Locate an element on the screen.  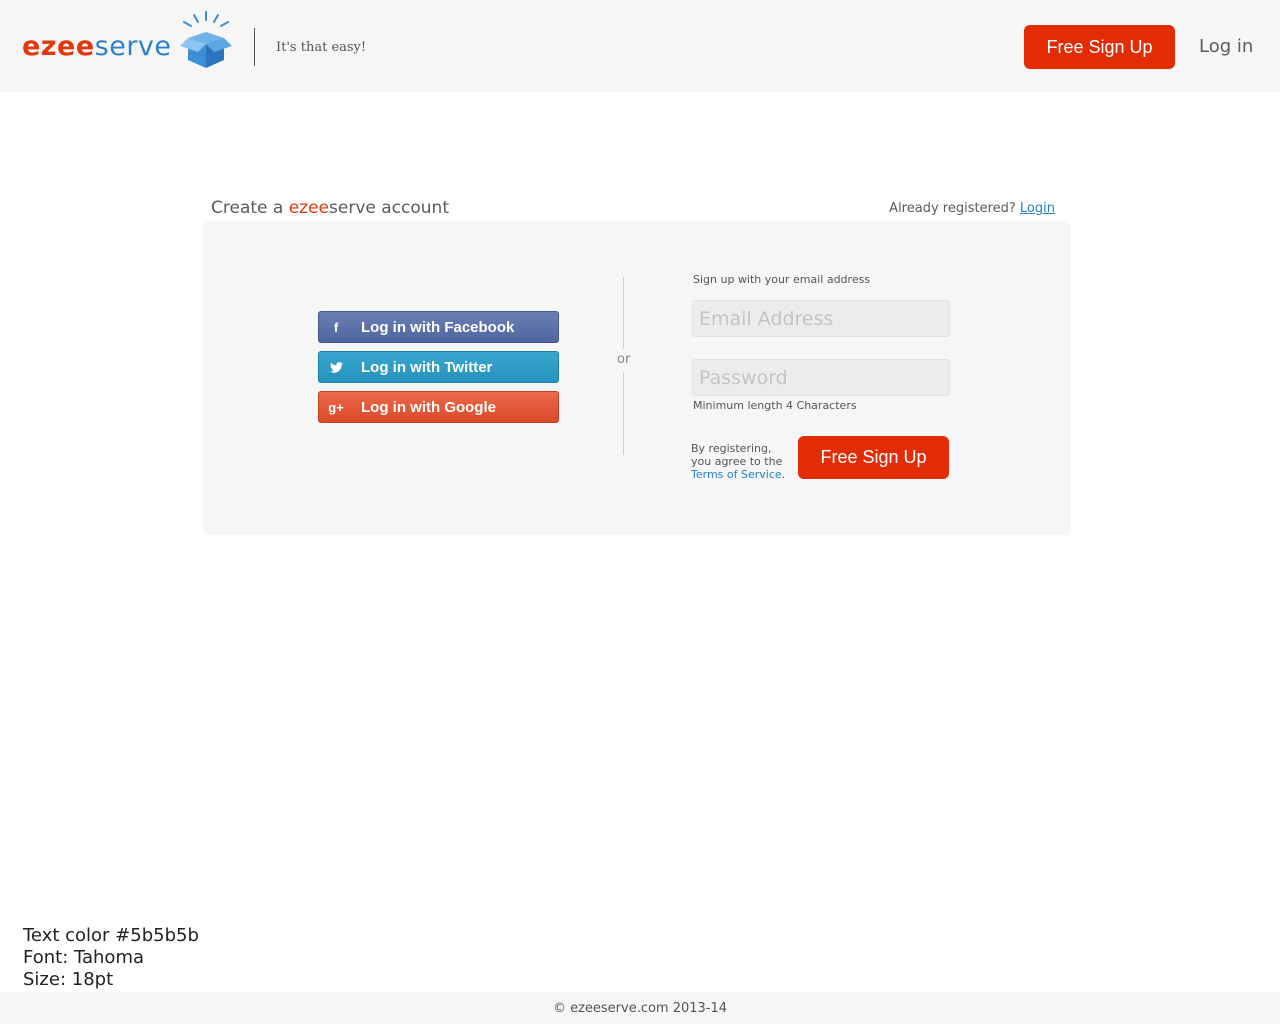
twitter-icon is located at coordinates (336, 367).